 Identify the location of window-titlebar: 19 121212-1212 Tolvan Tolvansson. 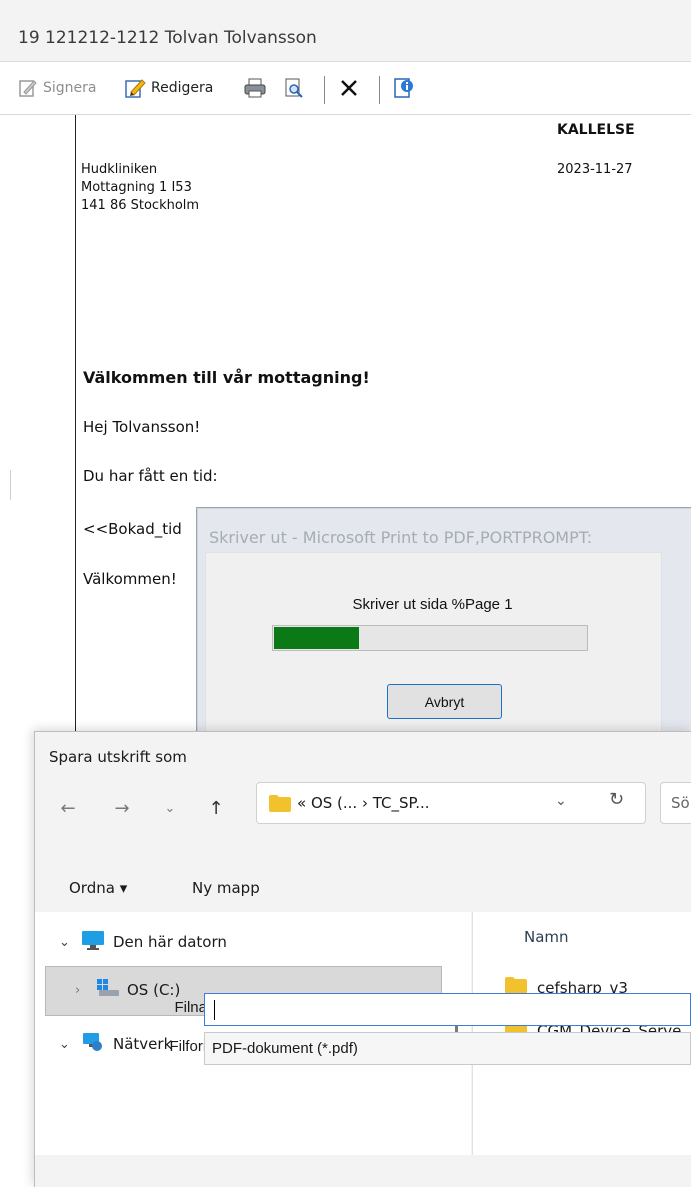
(345, 31).